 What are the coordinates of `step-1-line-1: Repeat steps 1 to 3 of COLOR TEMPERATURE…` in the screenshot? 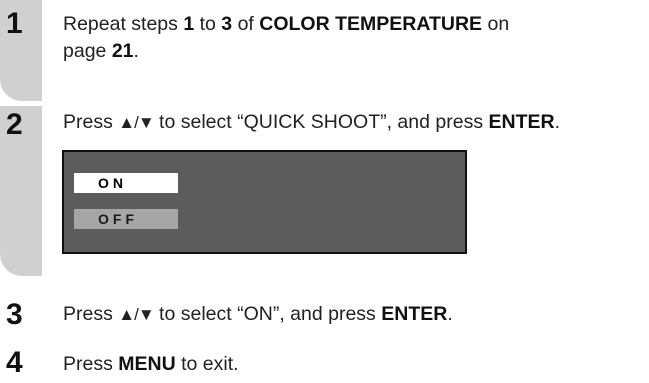 It's located at (286, 24).